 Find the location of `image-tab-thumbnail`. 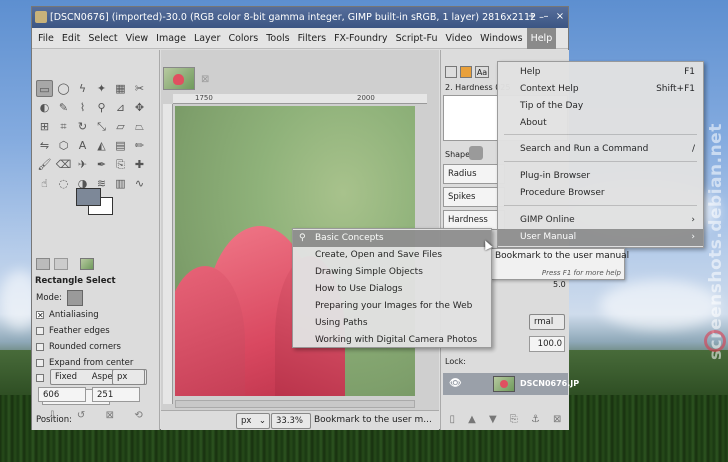

image-tab-thumbnail is located at coordinates (179, 78).